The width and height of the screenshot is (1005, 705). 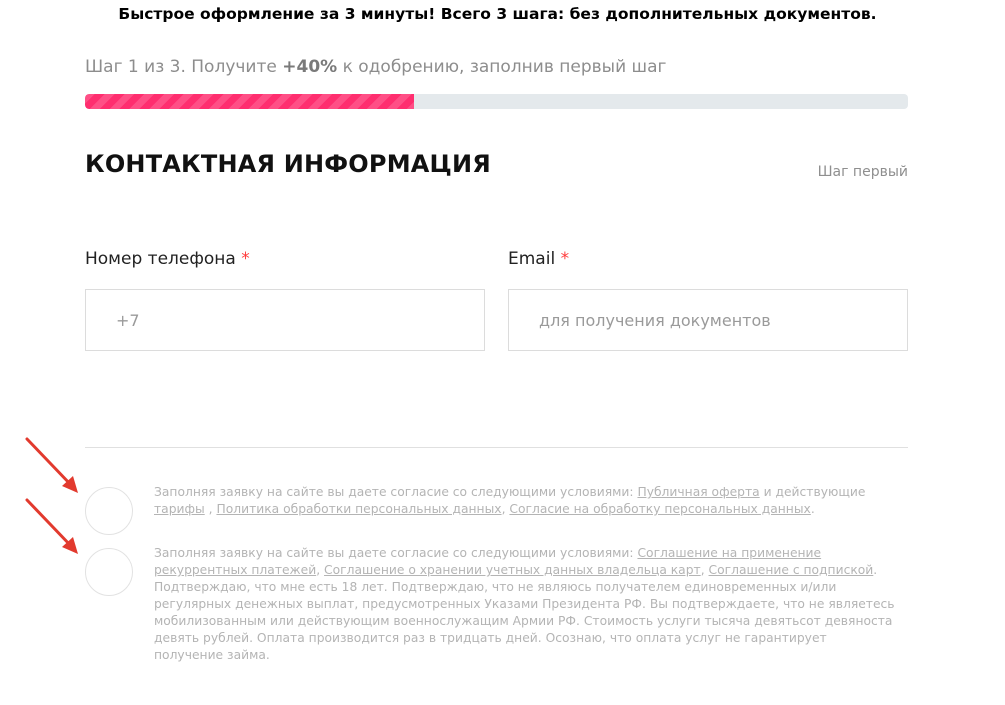 What do you see at coordinates (502, 67) in the screenshot?
I see `progress-text-after: к одобрению, заполнив первый шаг` at bounding box center [502, 67].